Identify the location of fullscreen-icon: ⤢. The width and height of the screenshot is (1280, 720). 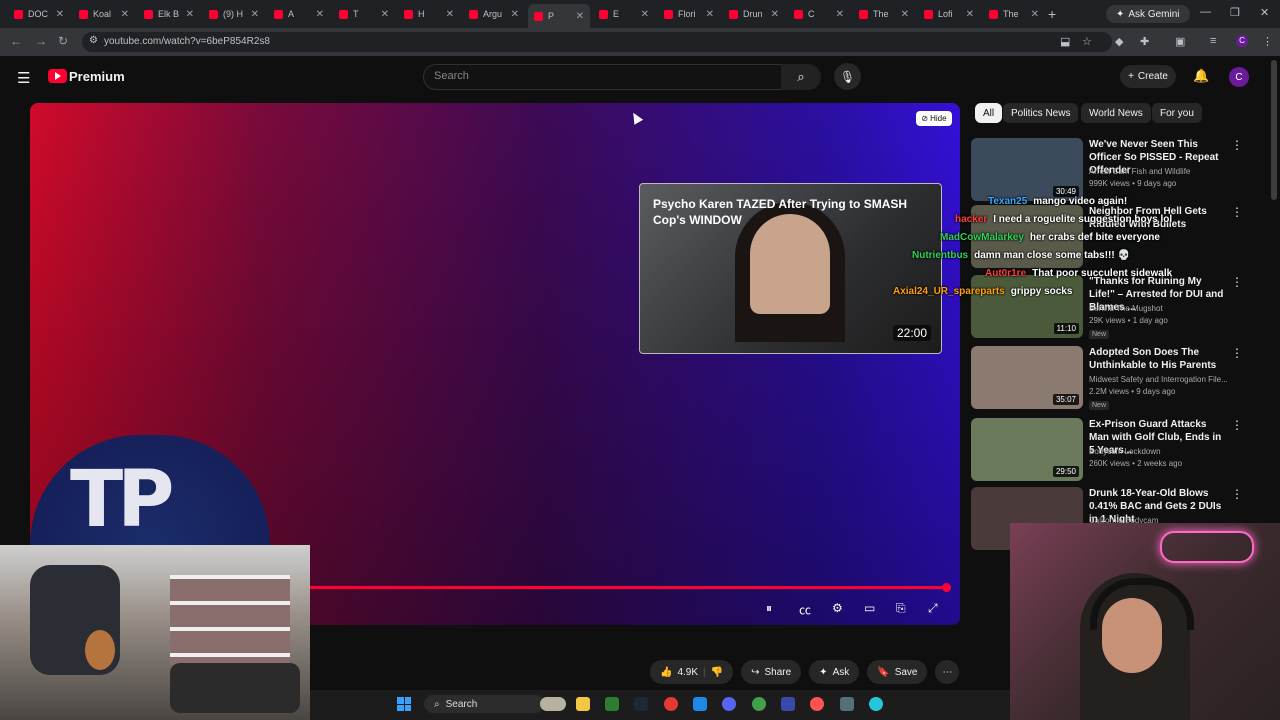
(933, 608).